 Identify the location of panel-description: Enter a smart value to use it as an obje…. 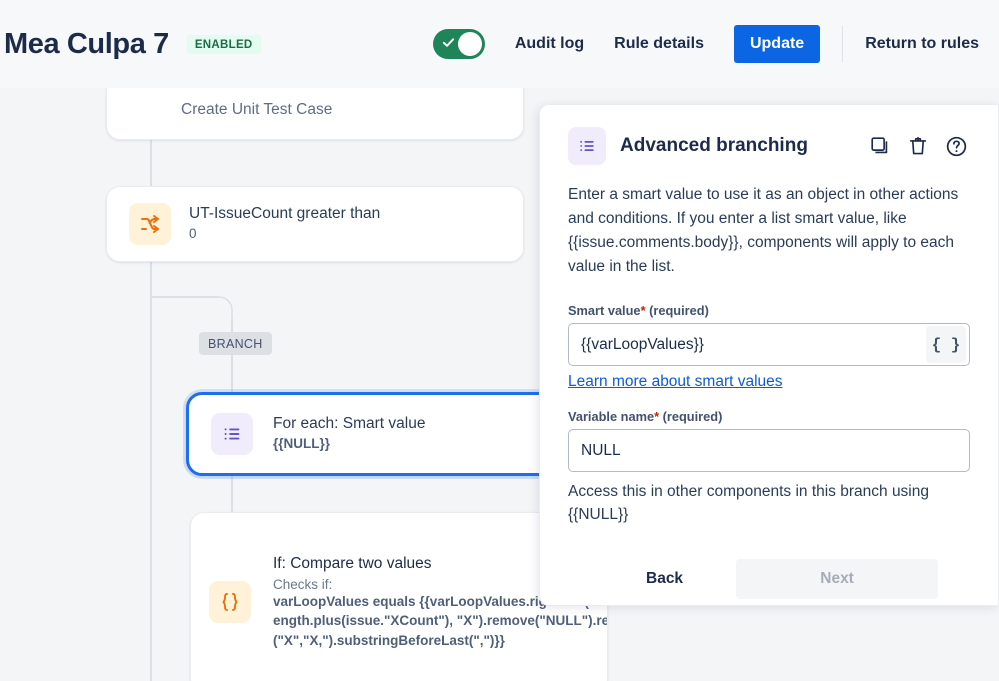
(763, 231).